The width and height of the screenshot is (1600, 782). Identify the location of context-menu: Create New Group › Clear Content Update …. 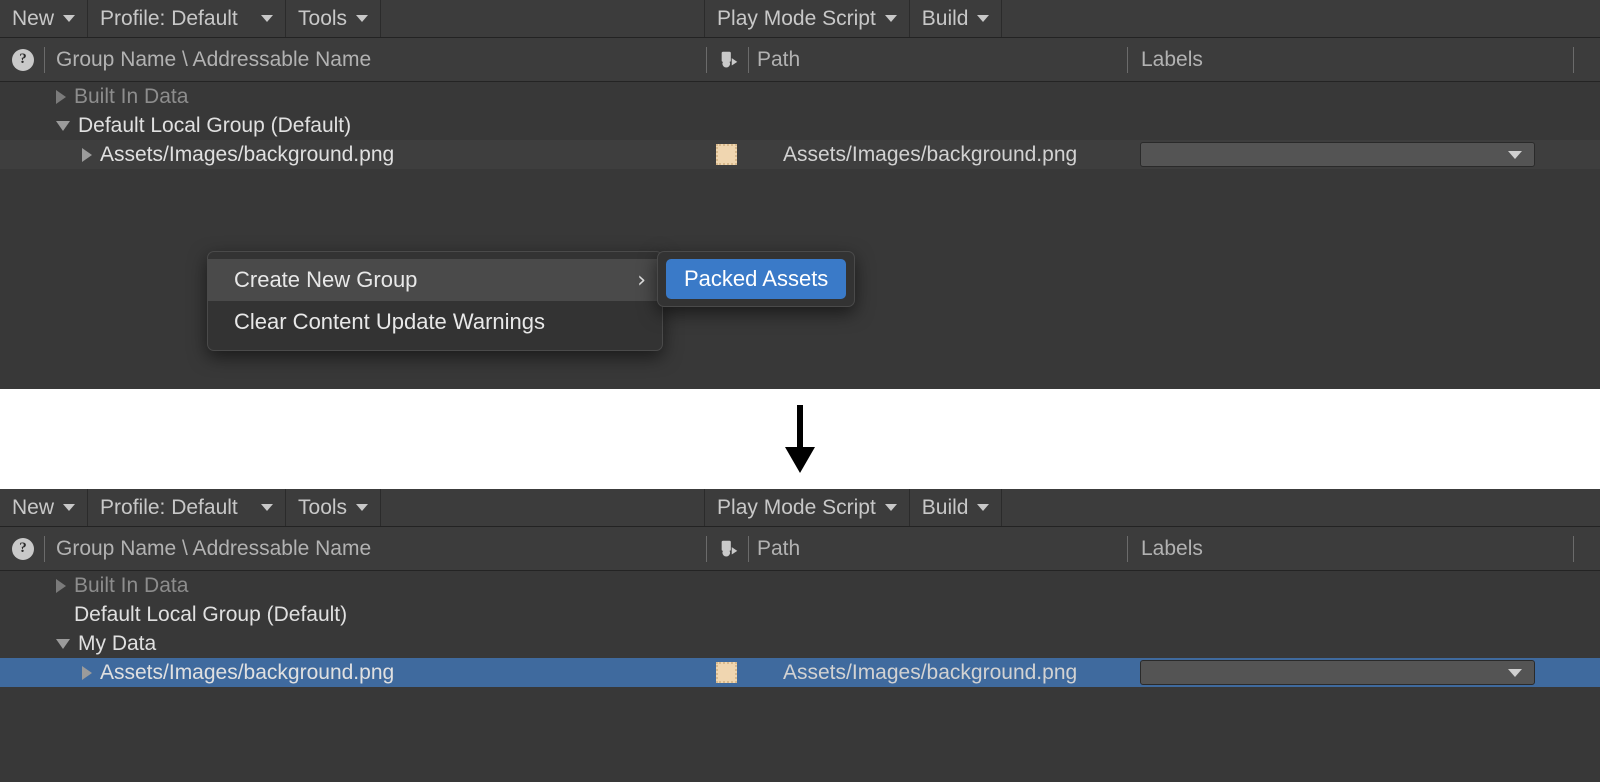
(435, 301).